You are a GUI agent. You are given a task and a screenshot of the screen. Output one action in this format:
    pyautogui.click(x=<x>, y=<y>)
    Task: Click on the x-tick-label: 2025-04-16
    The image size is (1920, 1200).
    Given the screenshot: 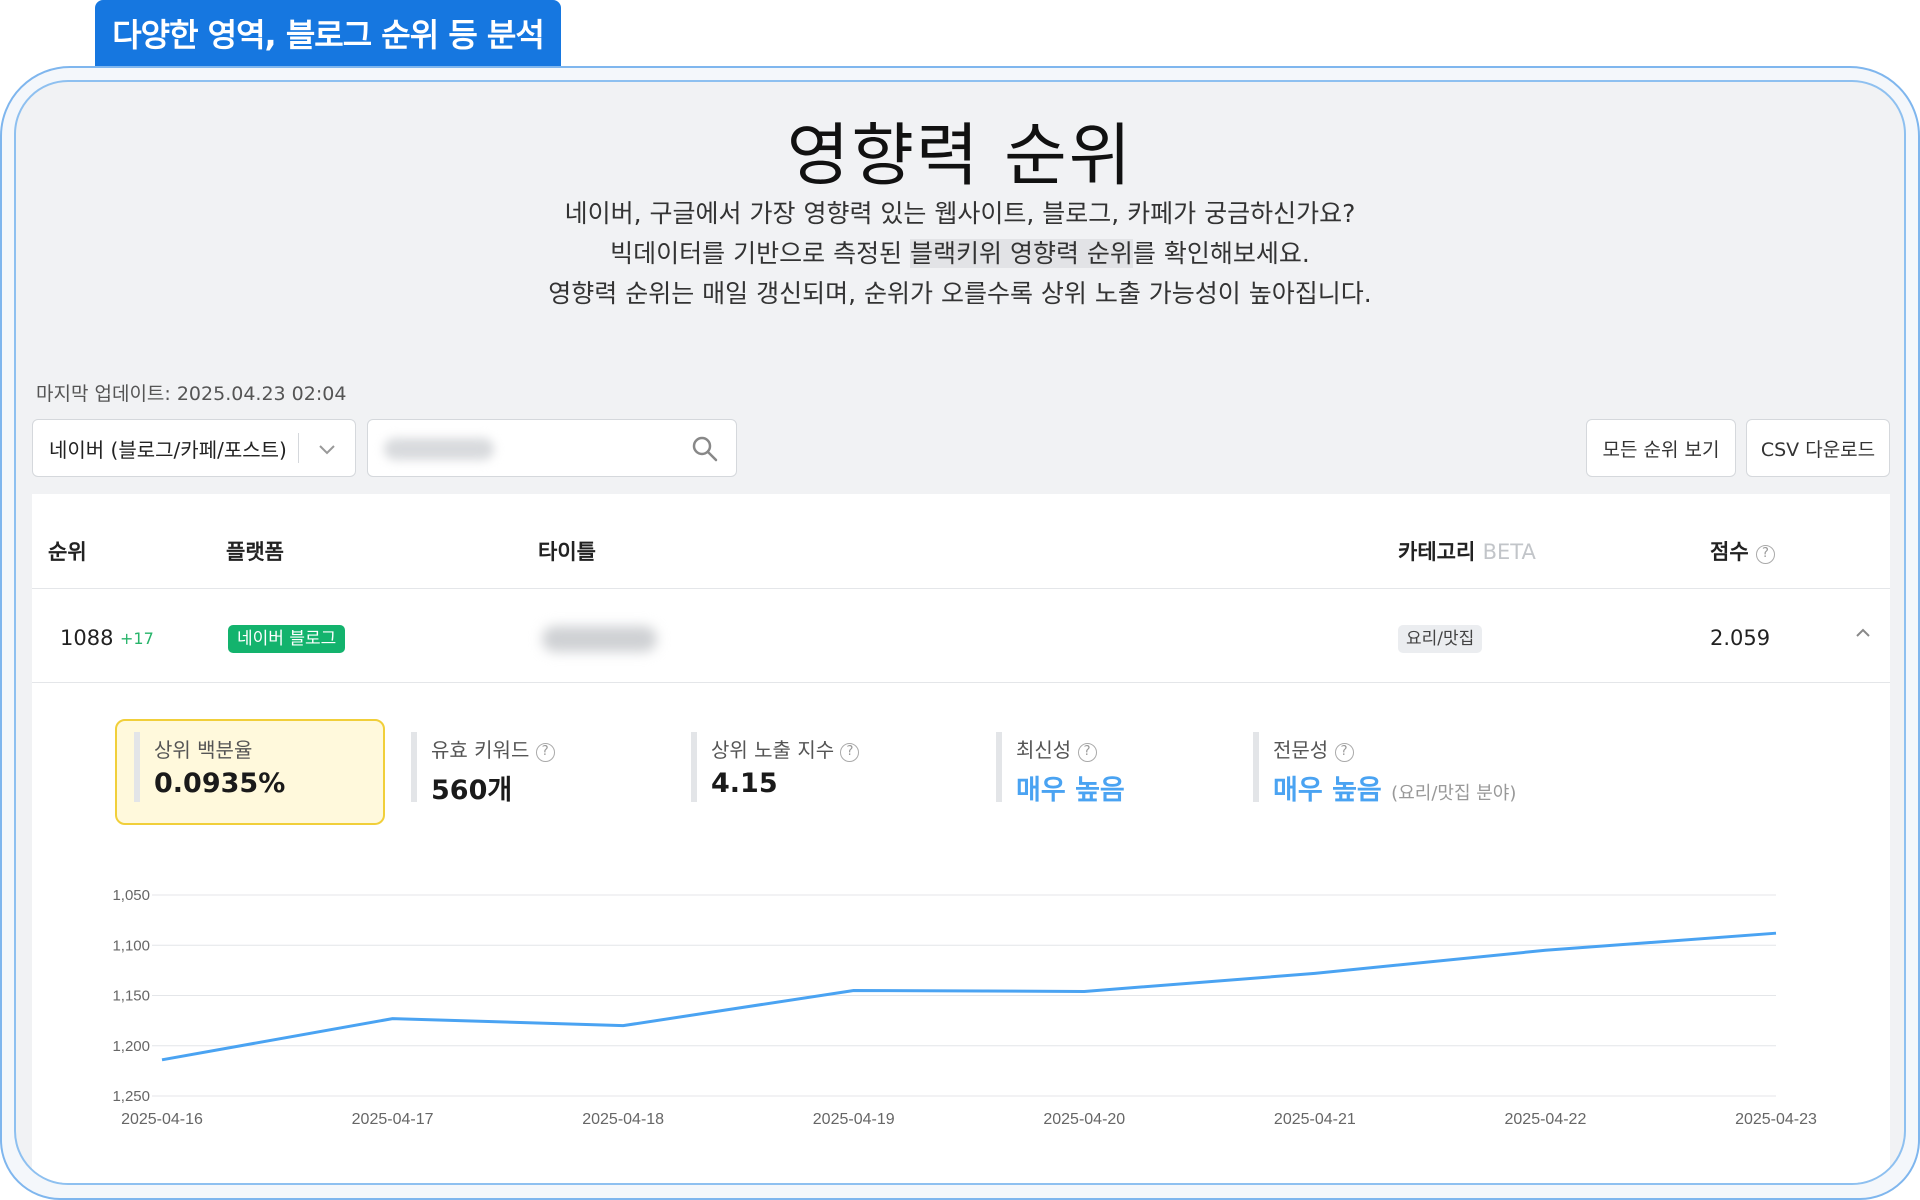 What is the action you would take?
    pyautogui.click(x=162, y=1119)
    